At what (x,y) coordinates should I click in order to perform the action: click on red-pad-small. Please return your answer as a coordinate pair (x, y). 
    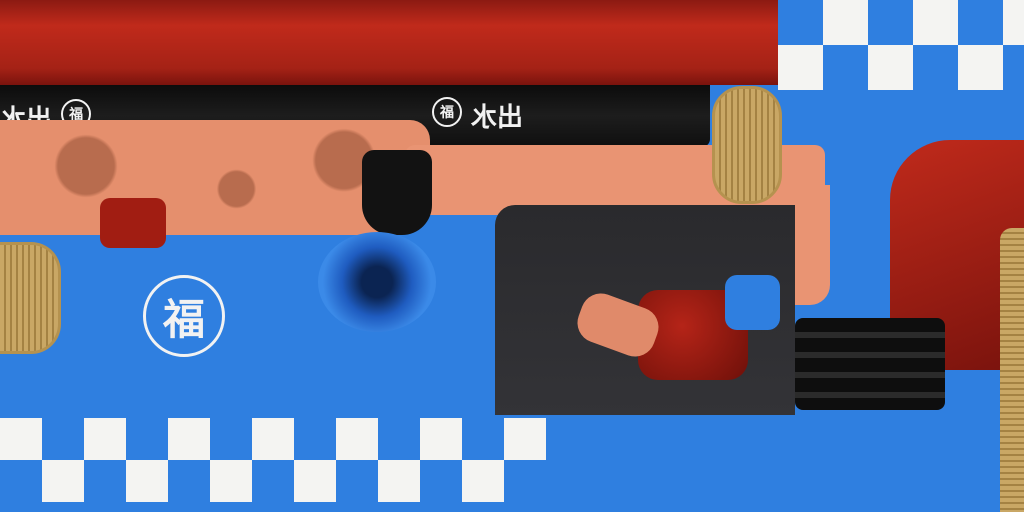
    Looking at the image, I should click on (133, 223).